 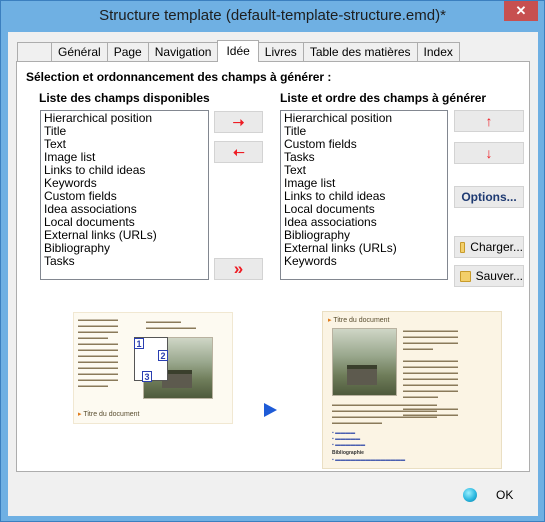 I want to click on folder-open-icon, so click(x=463, y=247).